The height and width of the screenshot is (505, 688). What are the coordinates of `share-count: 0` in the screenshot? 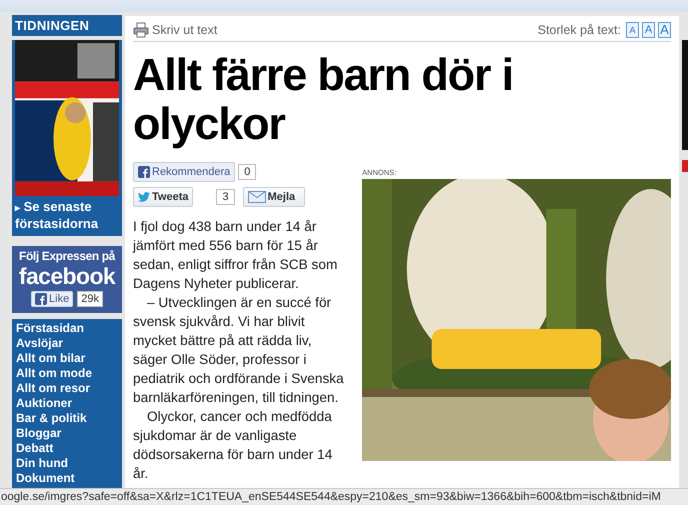 It's located at (247, 172).